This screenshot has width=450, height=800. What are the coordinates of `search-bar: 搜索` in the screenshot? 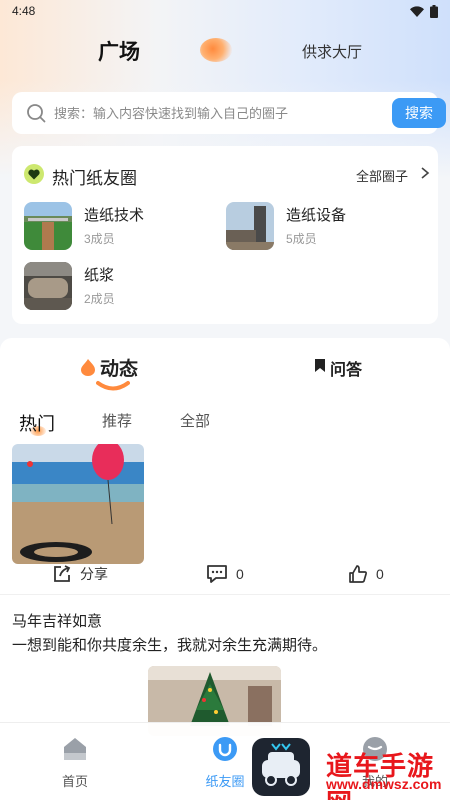 It's located at (229, 113).